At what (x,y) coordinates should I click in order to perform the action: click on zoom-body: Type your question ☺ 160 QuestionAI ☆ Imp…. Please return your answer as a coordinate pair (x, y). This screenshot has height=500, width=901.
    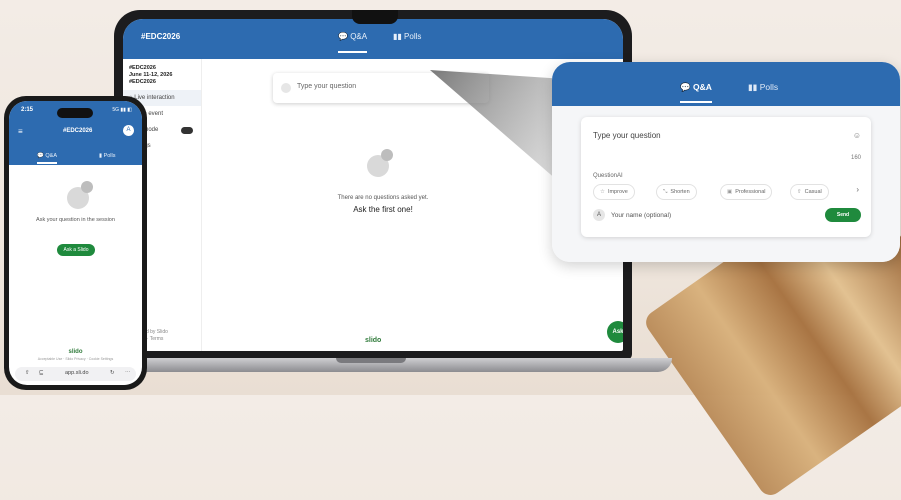
    Looking at the image, I should click on (726, 184).